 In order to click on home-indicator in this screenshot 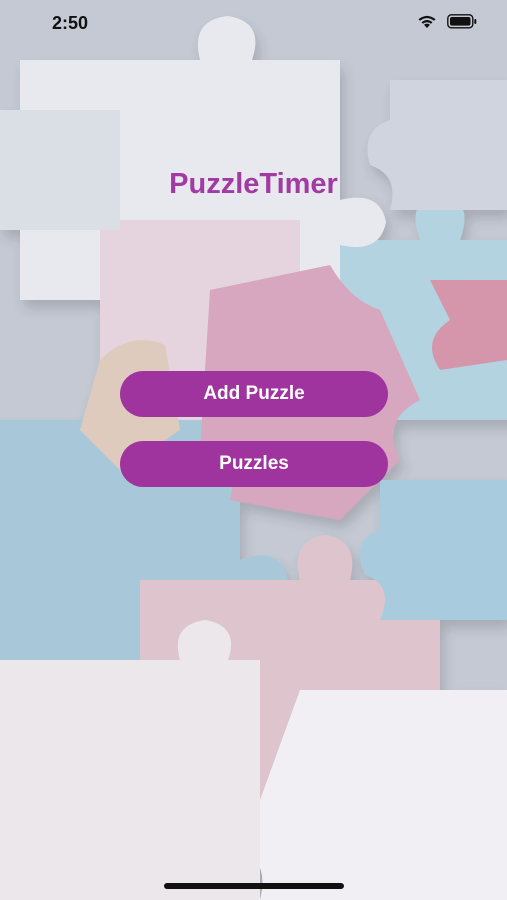, I will do `click(254, 886)`.